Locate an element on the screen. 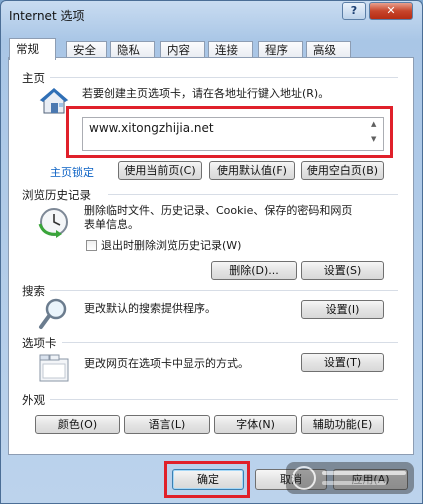  tabs-description: 更改网页在选项卡中显示的方式。 is located at coordinates (166, 363).